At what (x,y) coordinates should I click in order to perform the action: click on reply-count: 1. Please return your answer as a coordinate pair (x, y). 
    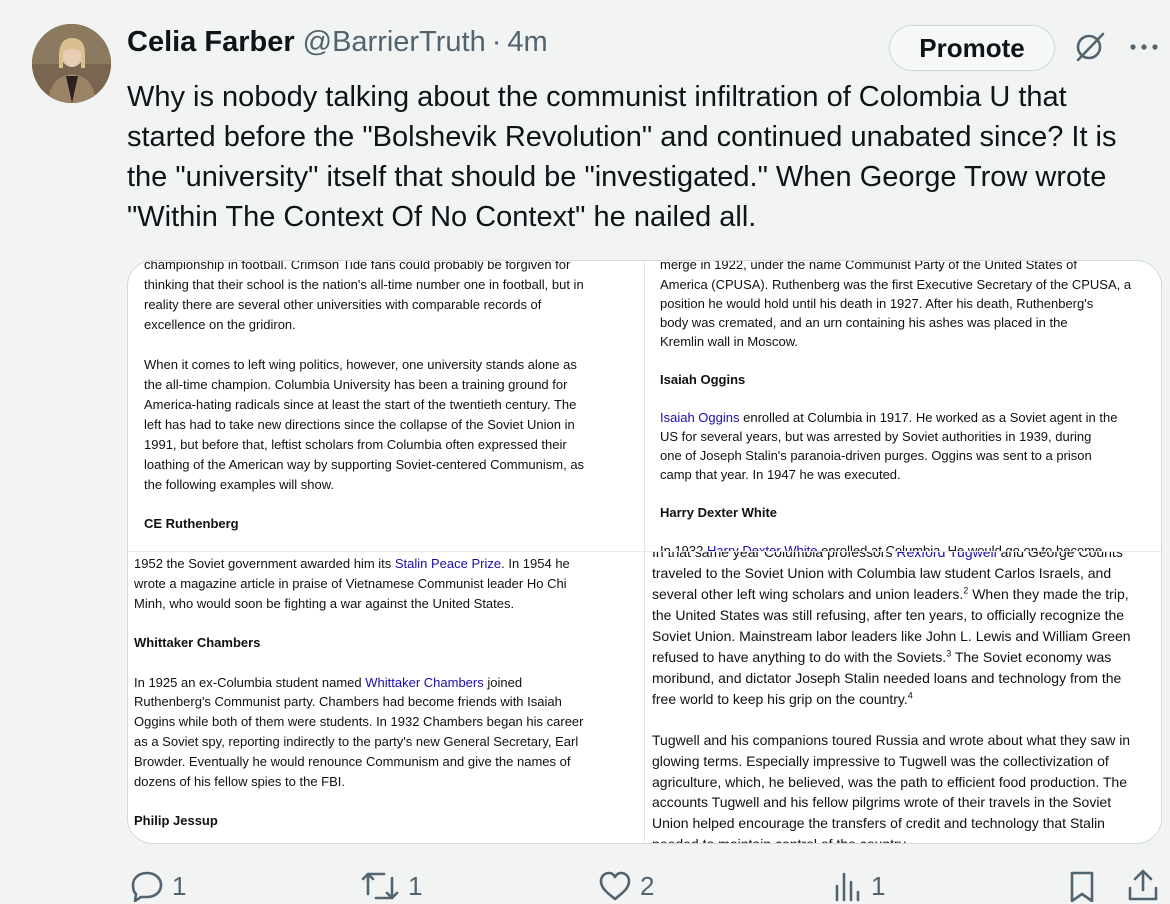
    Looking at the image, I should click on (179, 885).